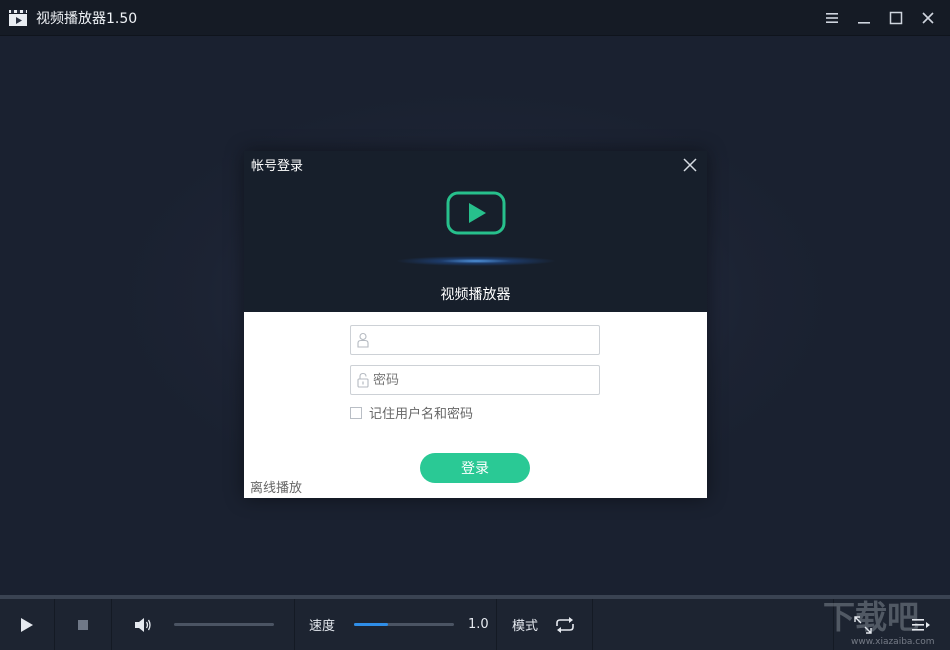 The width and height of the screenshot is (950, 650). I want to click on menu-icon, so click(832, 18).